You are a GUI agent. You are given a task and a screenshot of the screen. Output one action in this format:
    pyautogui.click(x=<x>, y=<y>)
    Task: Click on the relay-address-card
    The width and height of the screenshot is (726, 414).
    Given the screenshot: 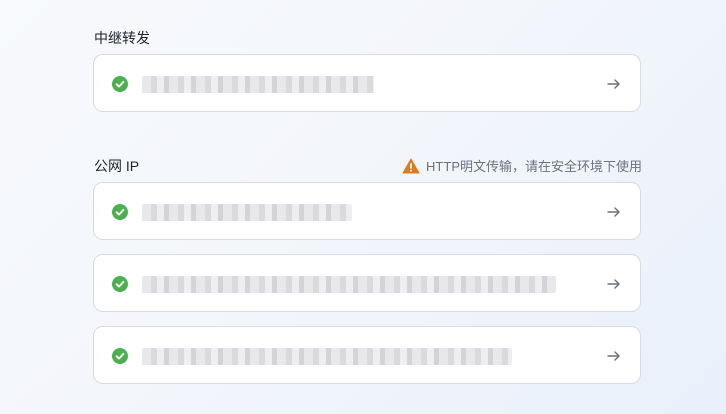 What is the action you would take?
    pyautogui.click(x=367, y=83)
    